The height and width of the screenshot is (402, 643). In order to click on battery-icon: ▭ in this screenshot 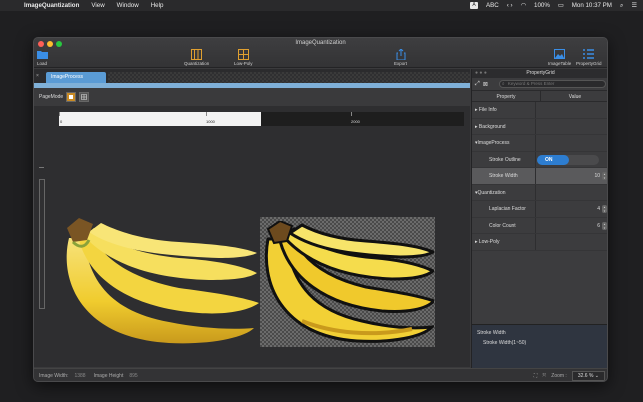, I will do `click(561, 5)`.